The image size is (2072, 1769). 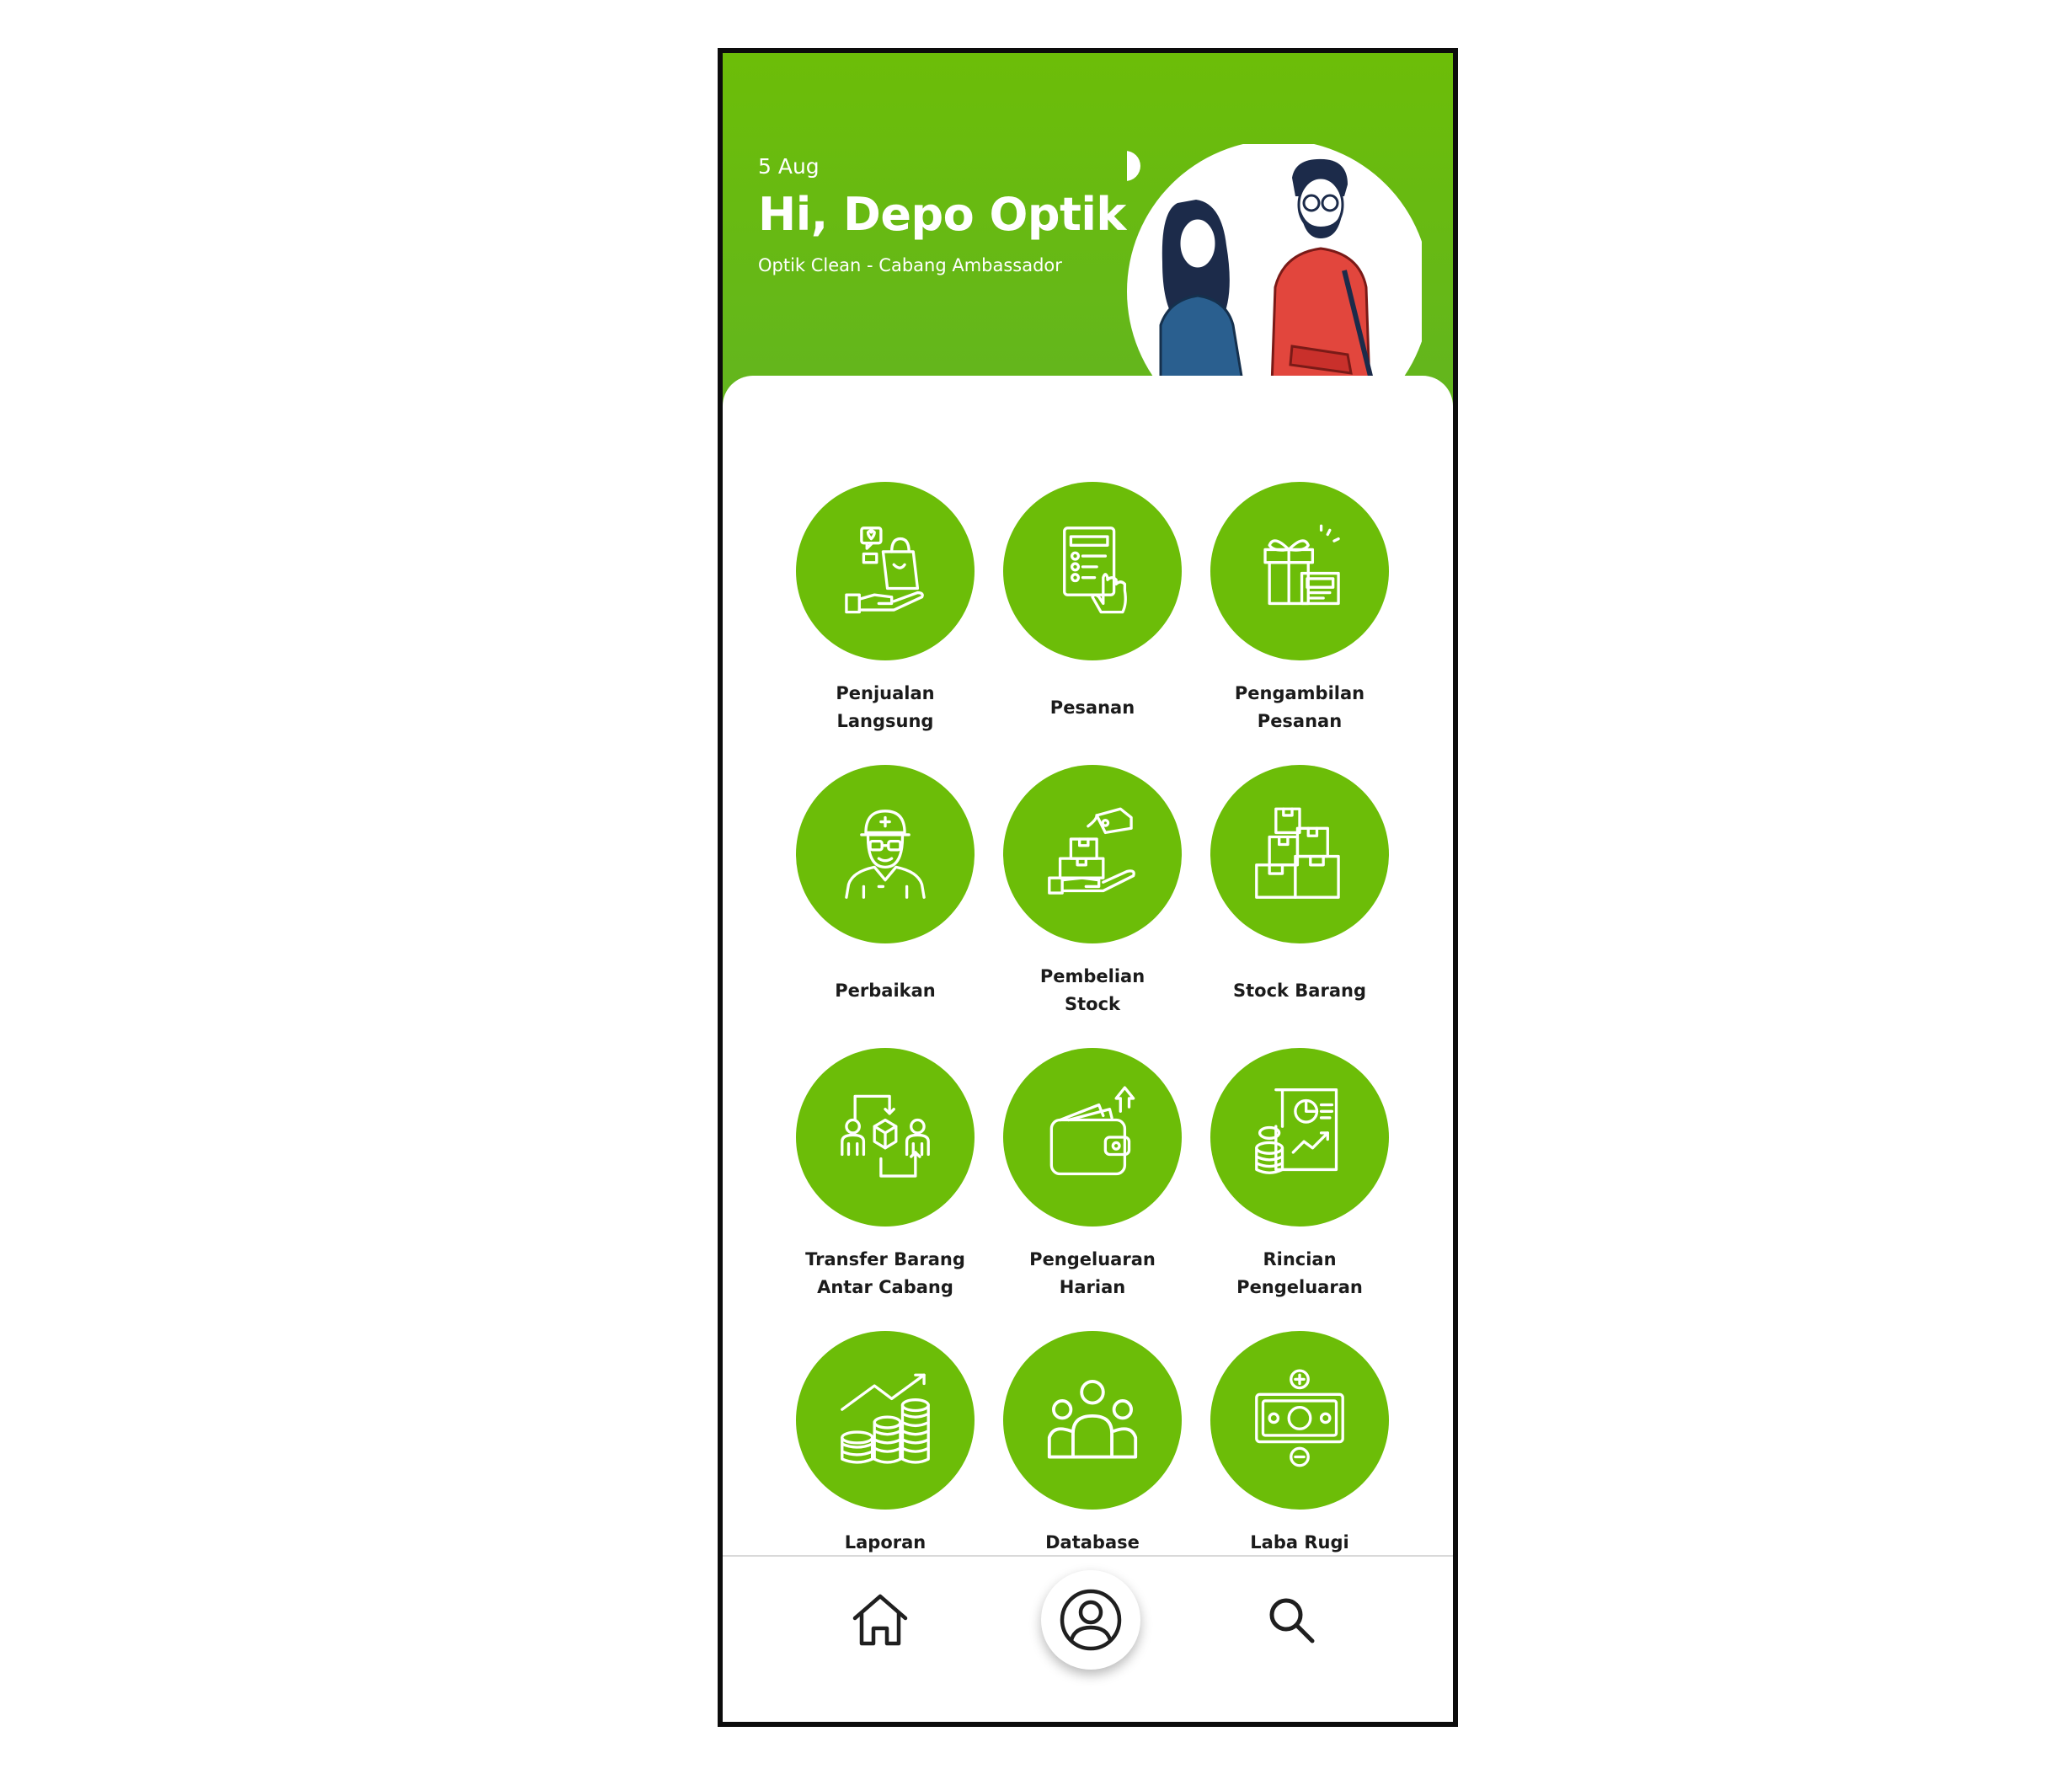 What do you see at coordinates (885, 1189) in the screenshot?
I see `menu-item-transfer-barang: Transfer Barang Antar Cabang` at bounding box center [885, 1189].